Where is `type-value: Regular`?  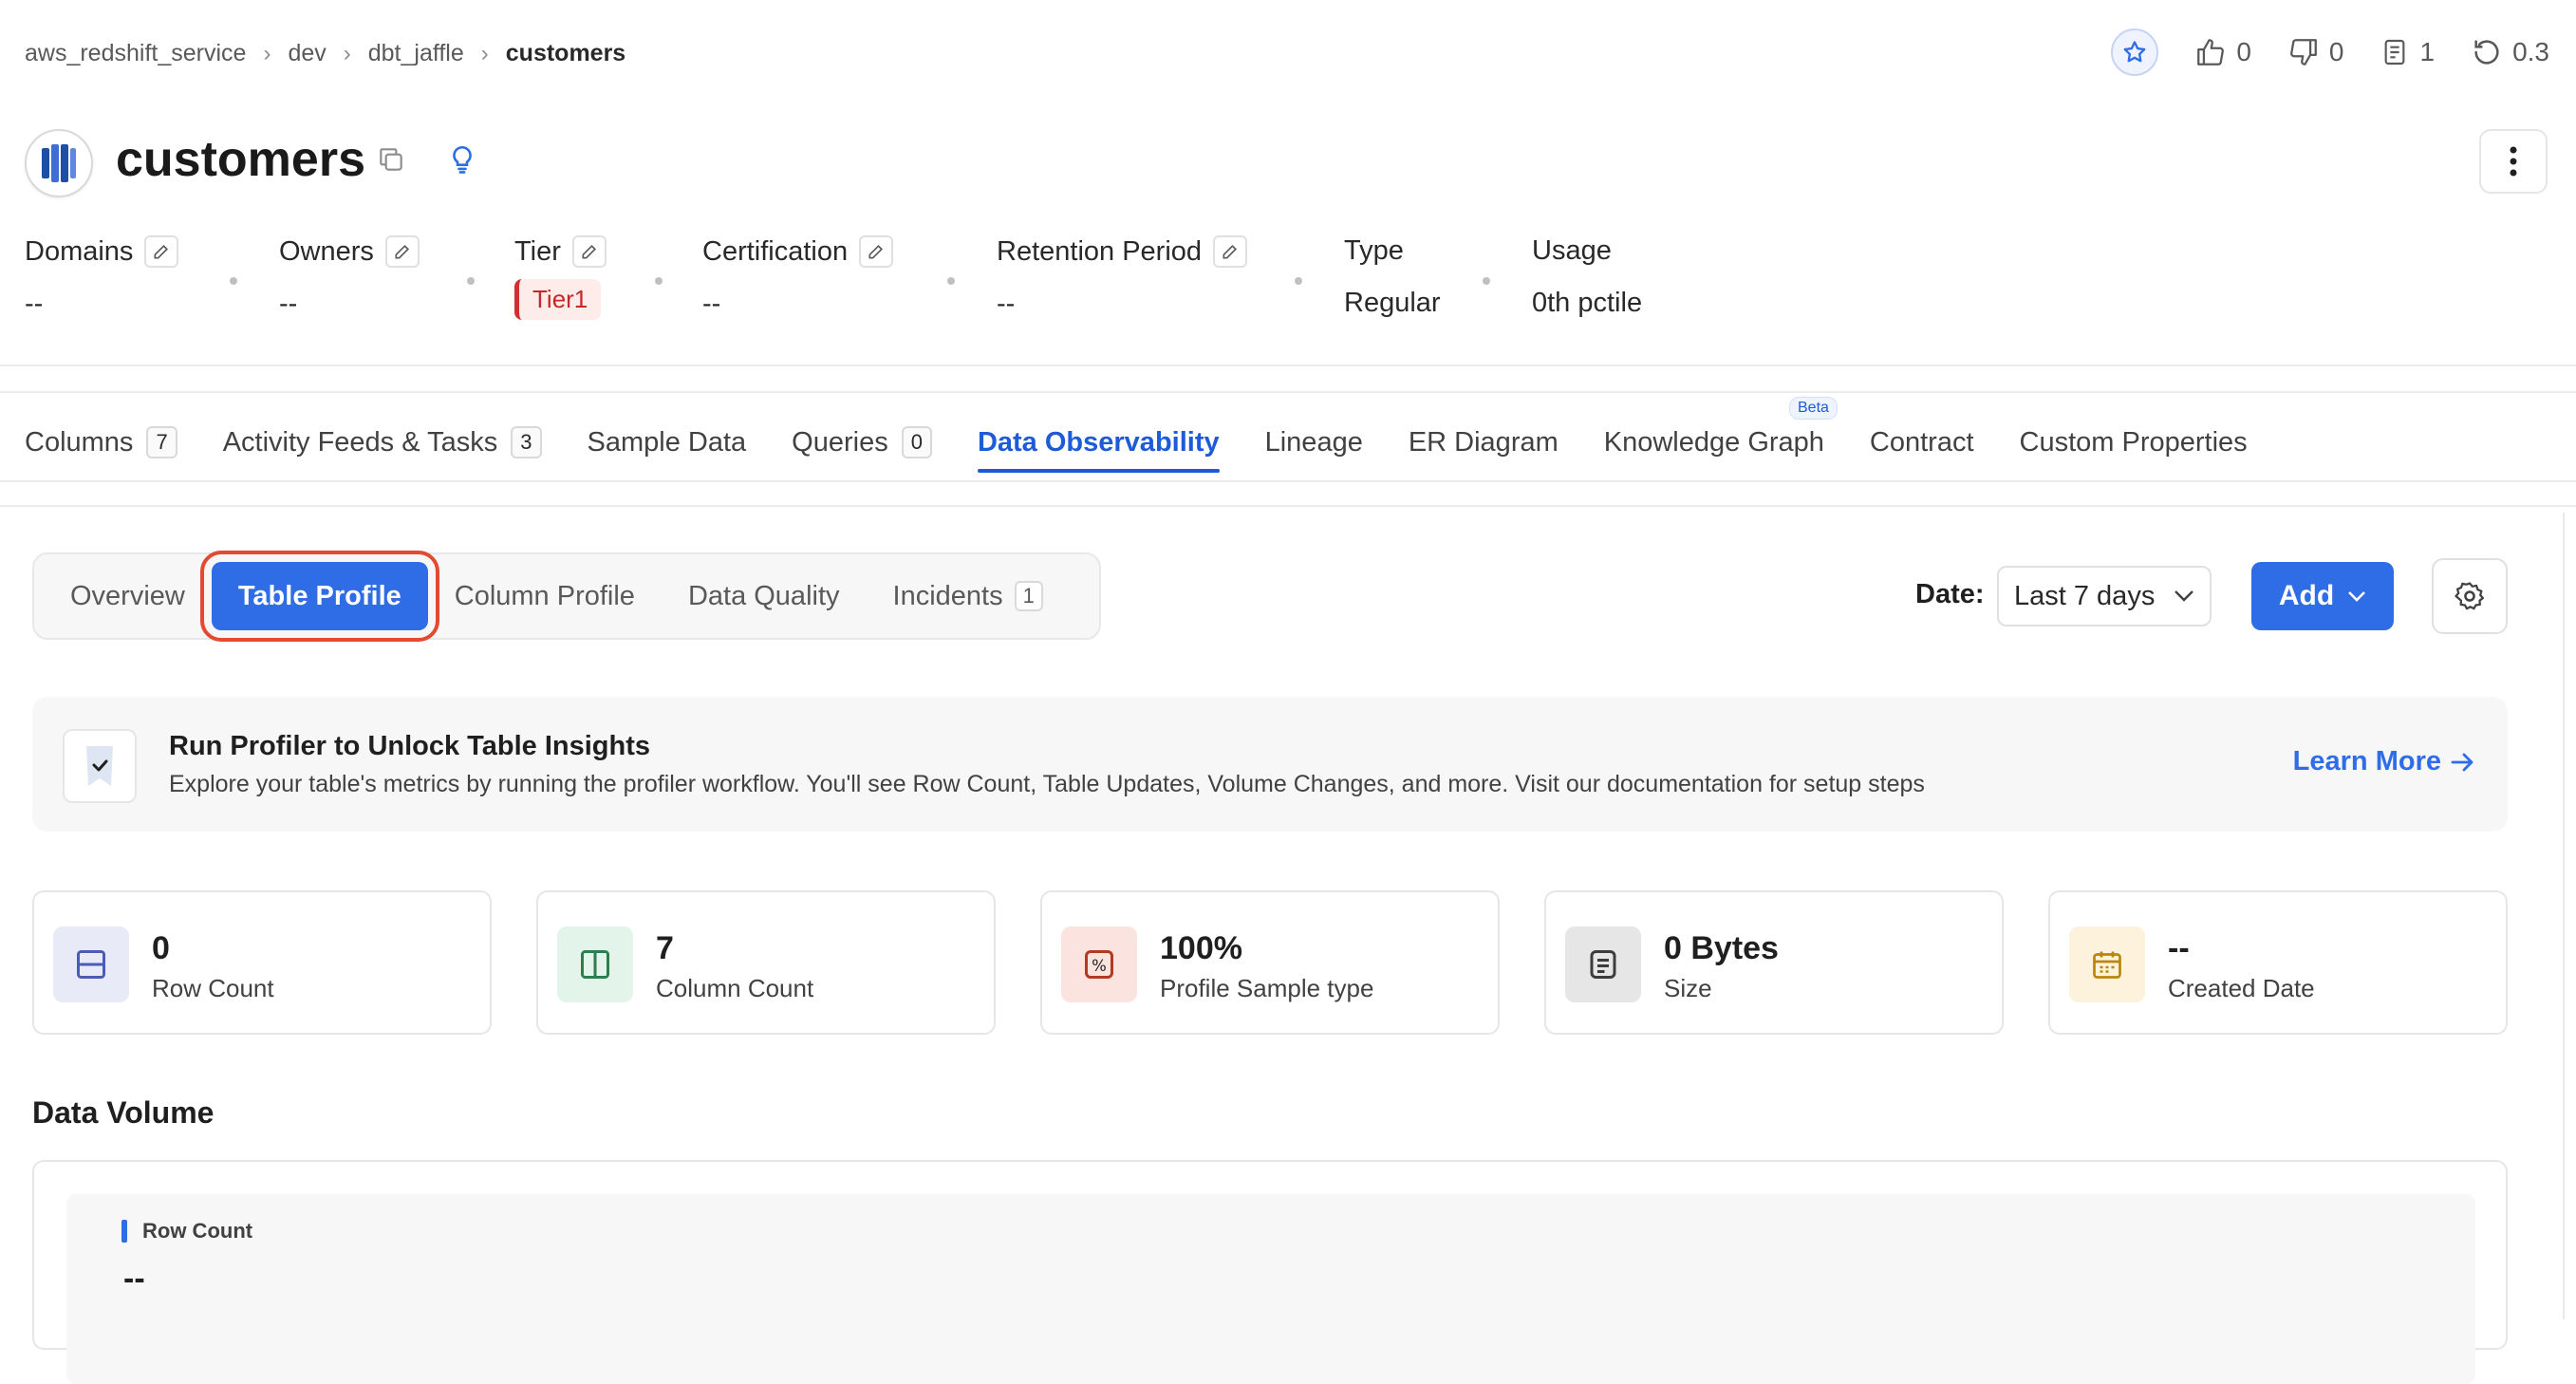 type-value: Regular is located at coordinates (1392, 303).